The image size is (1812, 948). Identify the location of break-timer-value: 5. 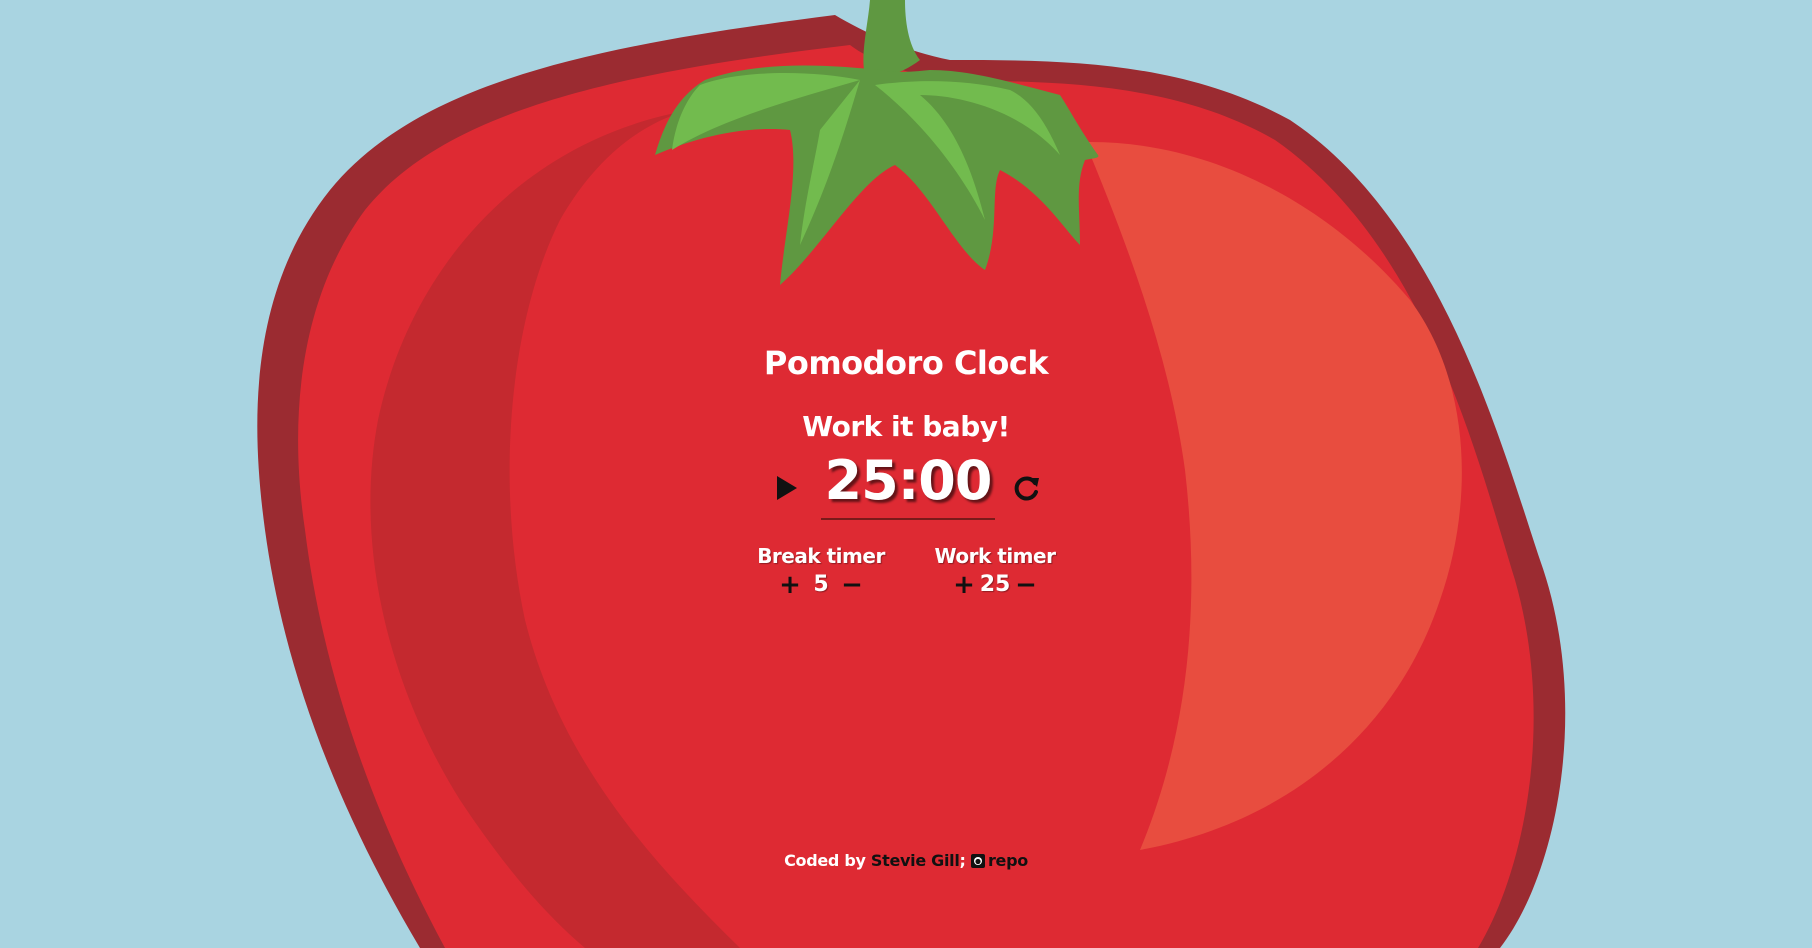
(821, 584).